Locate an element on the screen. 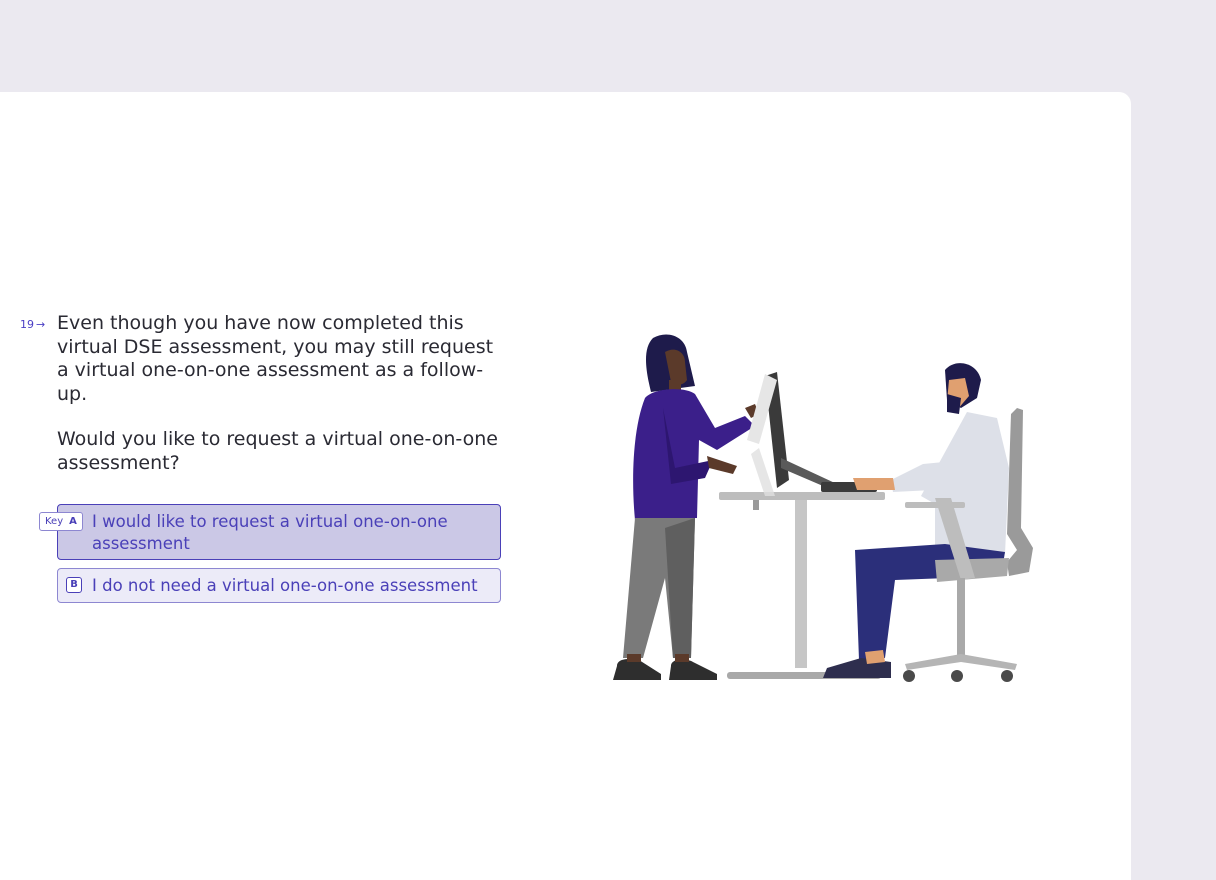  choice-b-key: B is located at coordinates (74, 585).